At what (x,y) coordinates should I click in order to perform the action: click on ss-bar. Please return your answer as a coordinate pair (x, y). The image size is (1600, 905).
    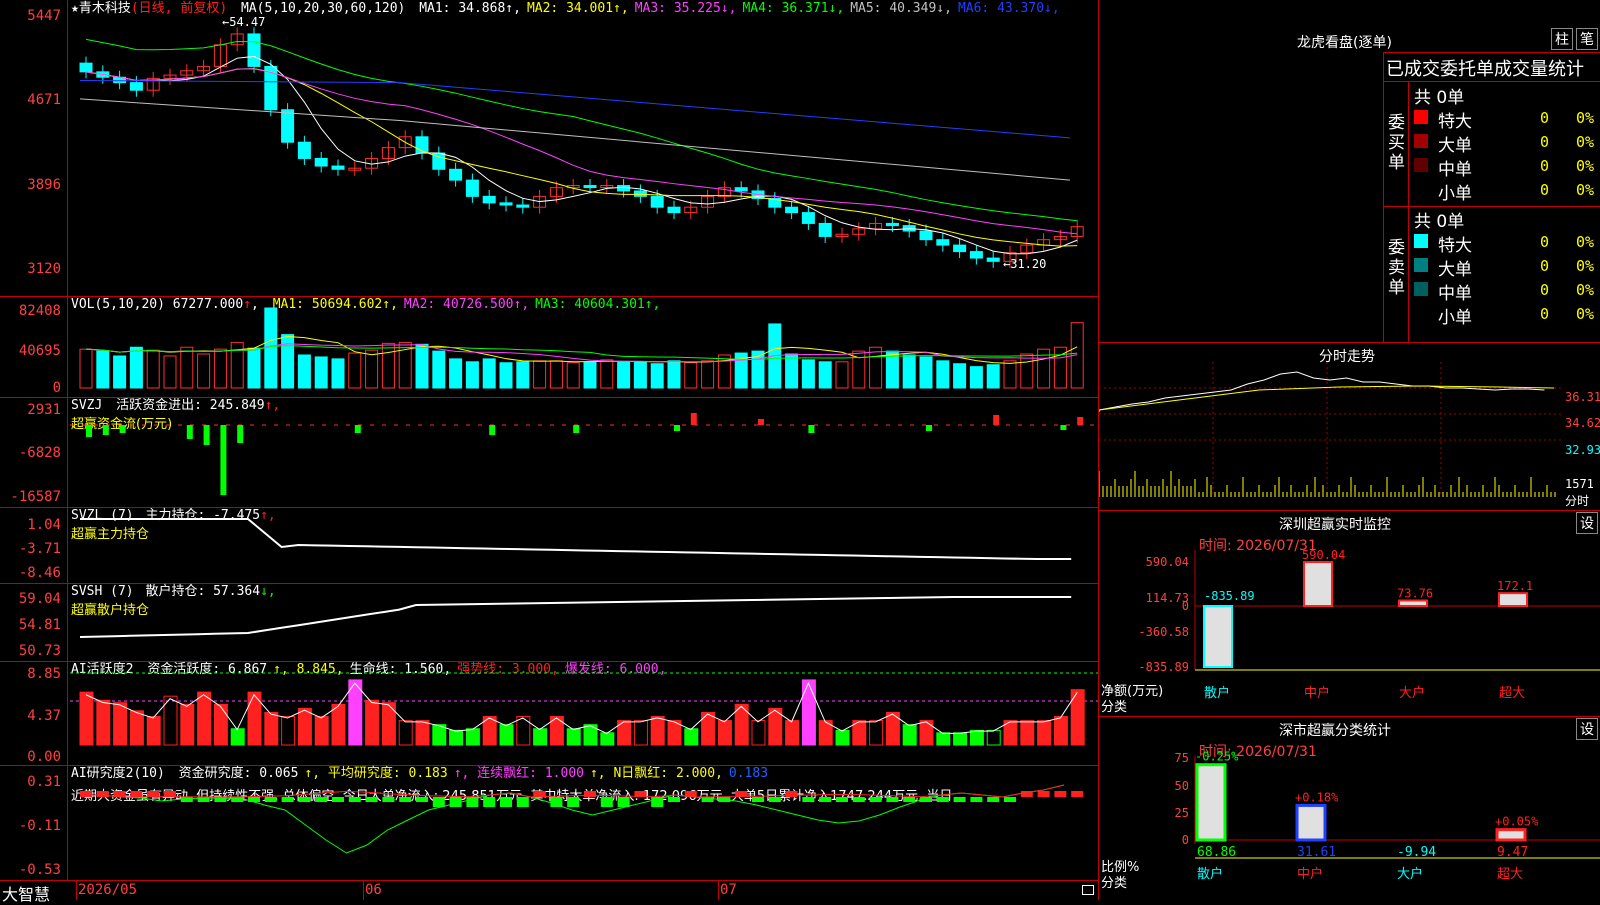
    Looking at the image, I should click on (1211, 802).